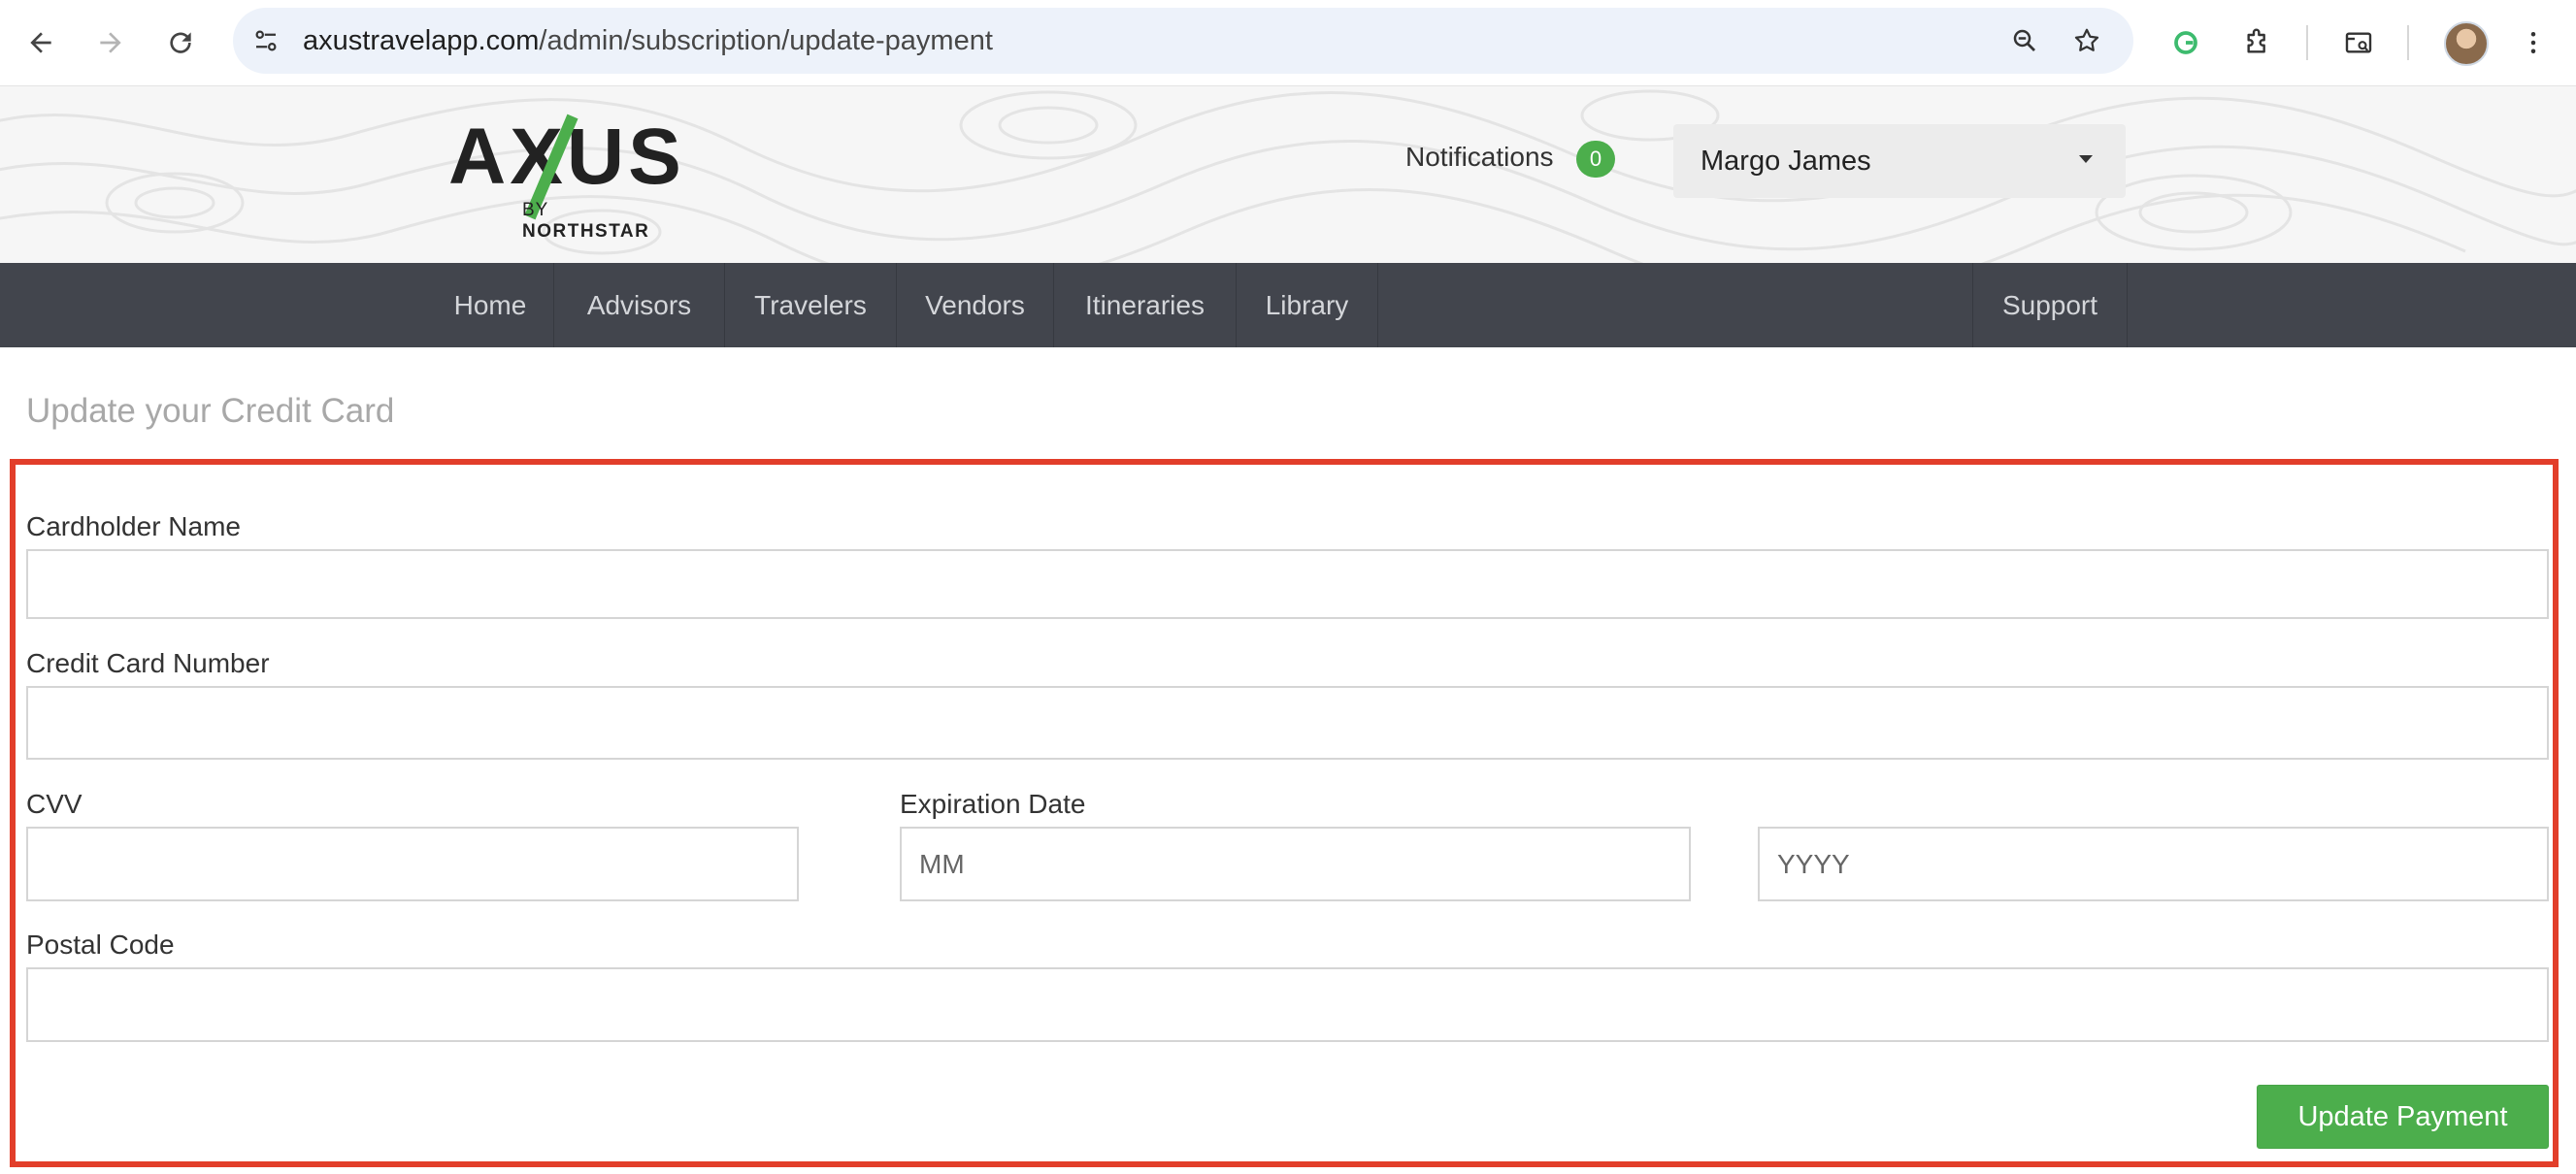 This screenshot has width=2576, height=1174. What do you see at coordinates (586, 231) in the screenshot?
I see `logo-brand-text: NORTHSTAR` at bounding box center [586, 231].